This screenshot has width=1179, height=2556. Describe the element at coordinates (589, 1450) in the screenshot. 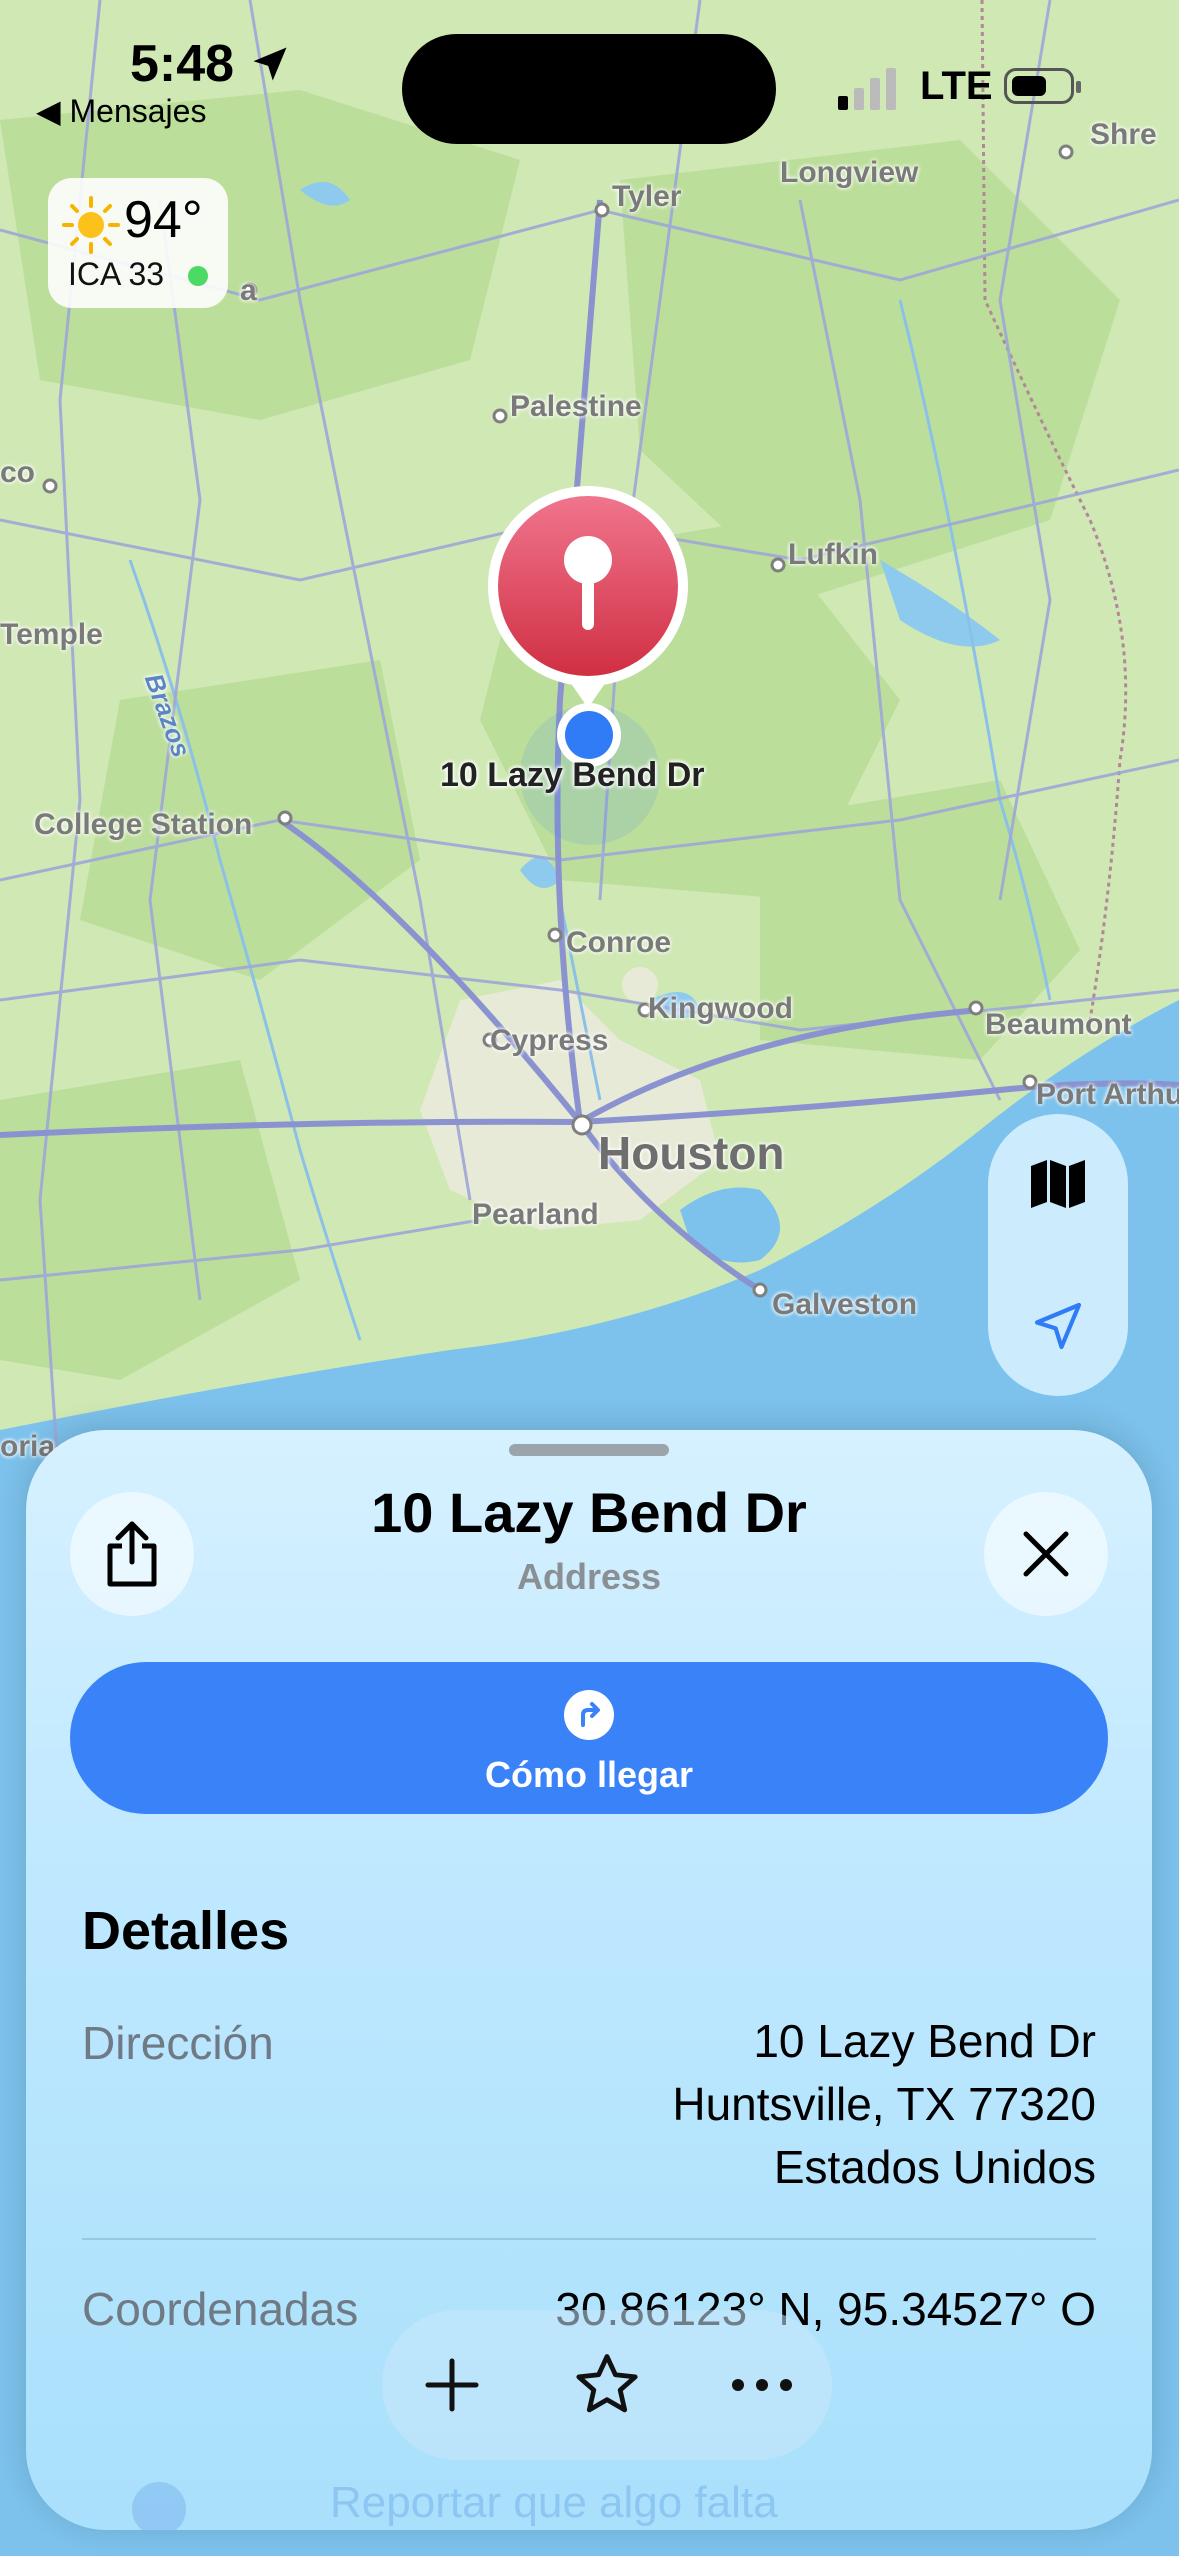

I see `sheet-grabber` at that location.